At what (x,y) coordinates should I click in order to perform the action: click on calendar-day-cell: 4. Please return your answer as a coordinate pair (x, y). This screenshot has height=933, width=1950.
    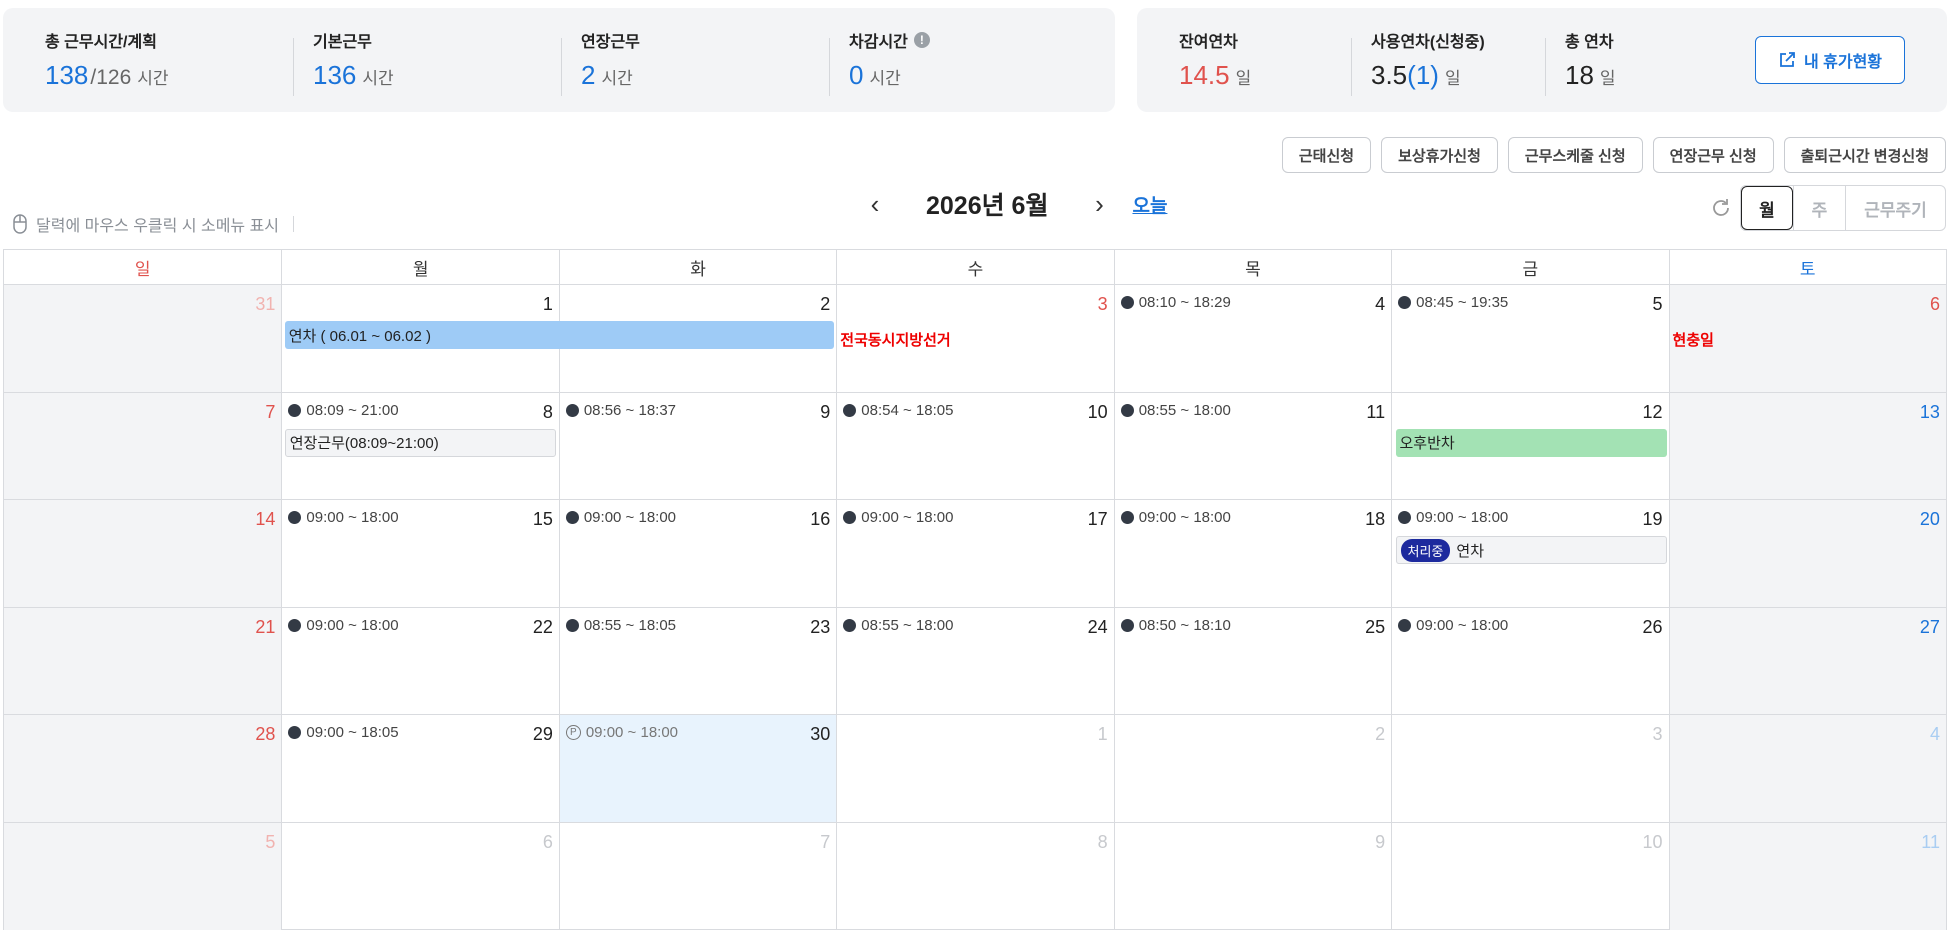
    Looking at the image, I should click on (1807, 768).